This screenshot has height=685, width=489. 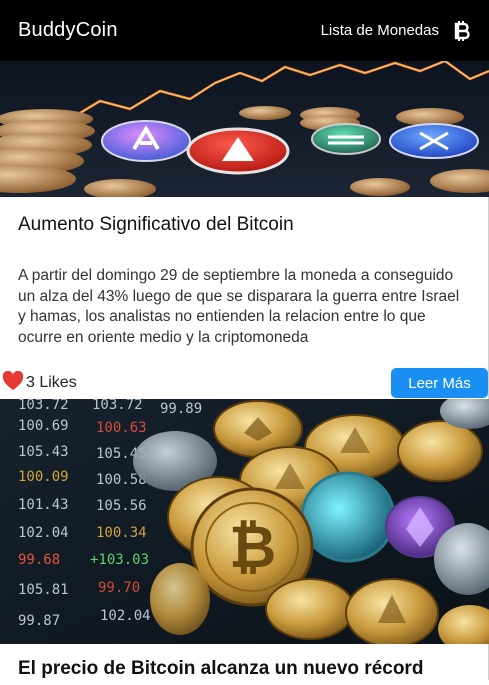 What do you see at coordinates (121, 506) in the screenshot?
I see `ticker-right-4: 105.56` at bounding box center [121, 506].